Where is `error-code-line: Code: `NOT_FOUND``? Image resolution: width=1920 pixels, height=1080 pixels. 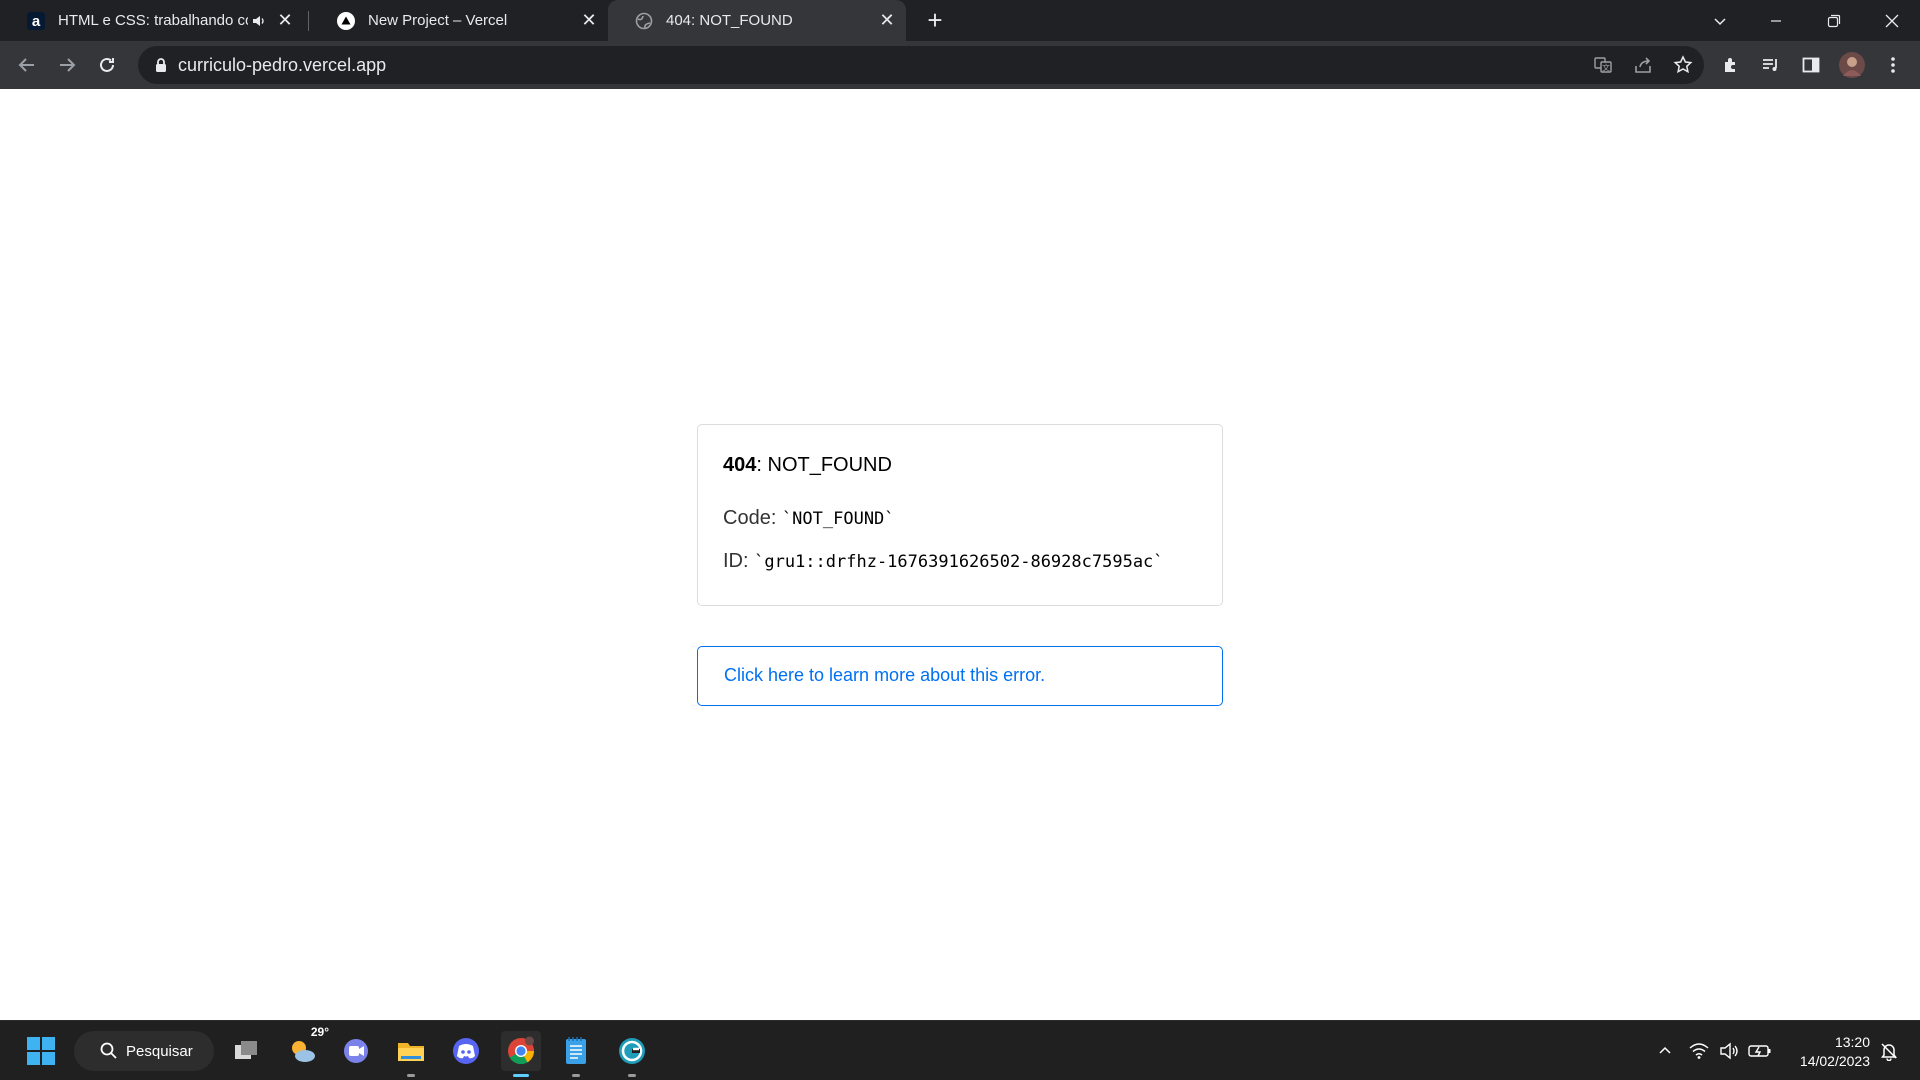
error-code-line: Code: `NOT_FOUND` is located at coordinates (809, 518).